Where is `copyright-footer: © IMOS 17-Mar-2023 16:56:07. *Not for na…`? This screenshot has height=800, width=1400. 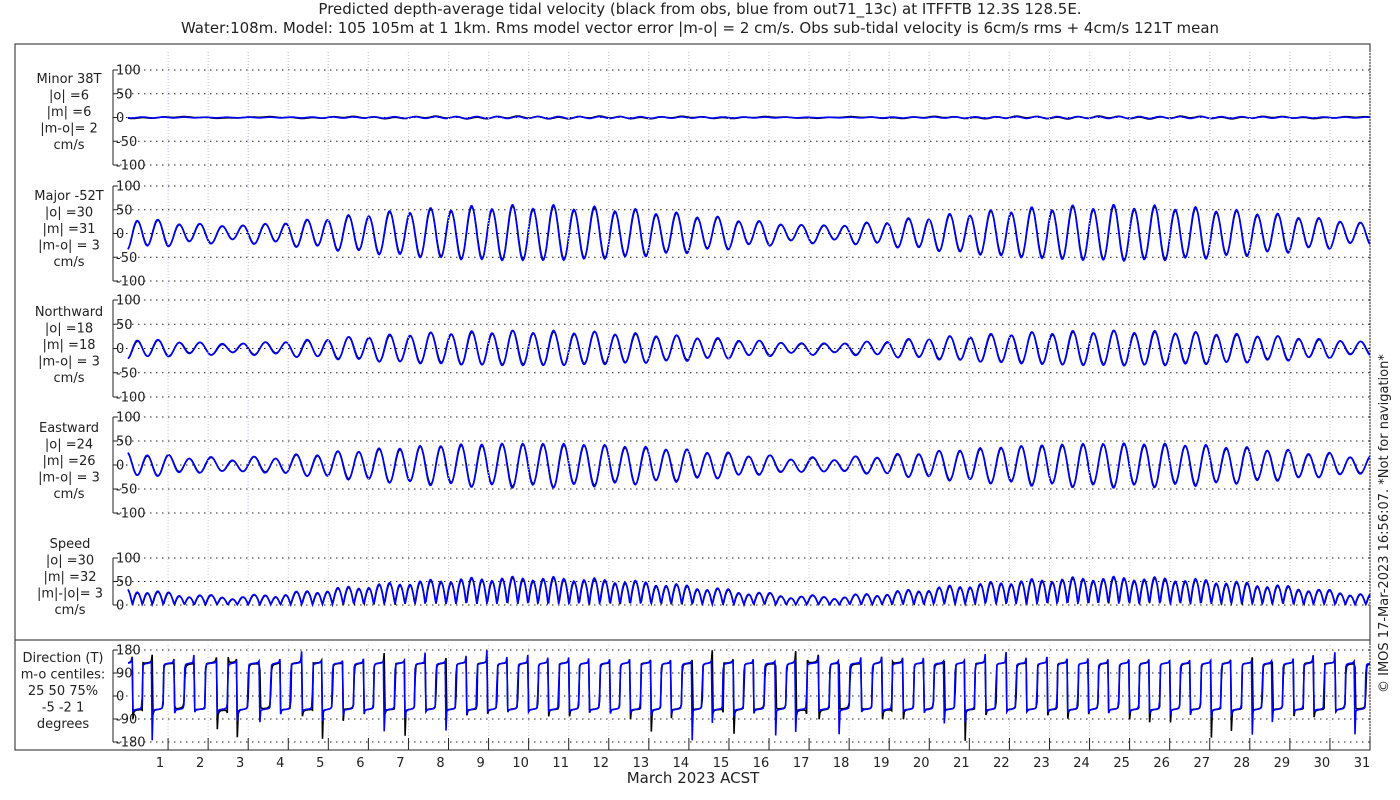
copyright-footer: © IMOS 17-Mar-2023 16:56:07. *Not for na… is located at coordinates (1384, 523).